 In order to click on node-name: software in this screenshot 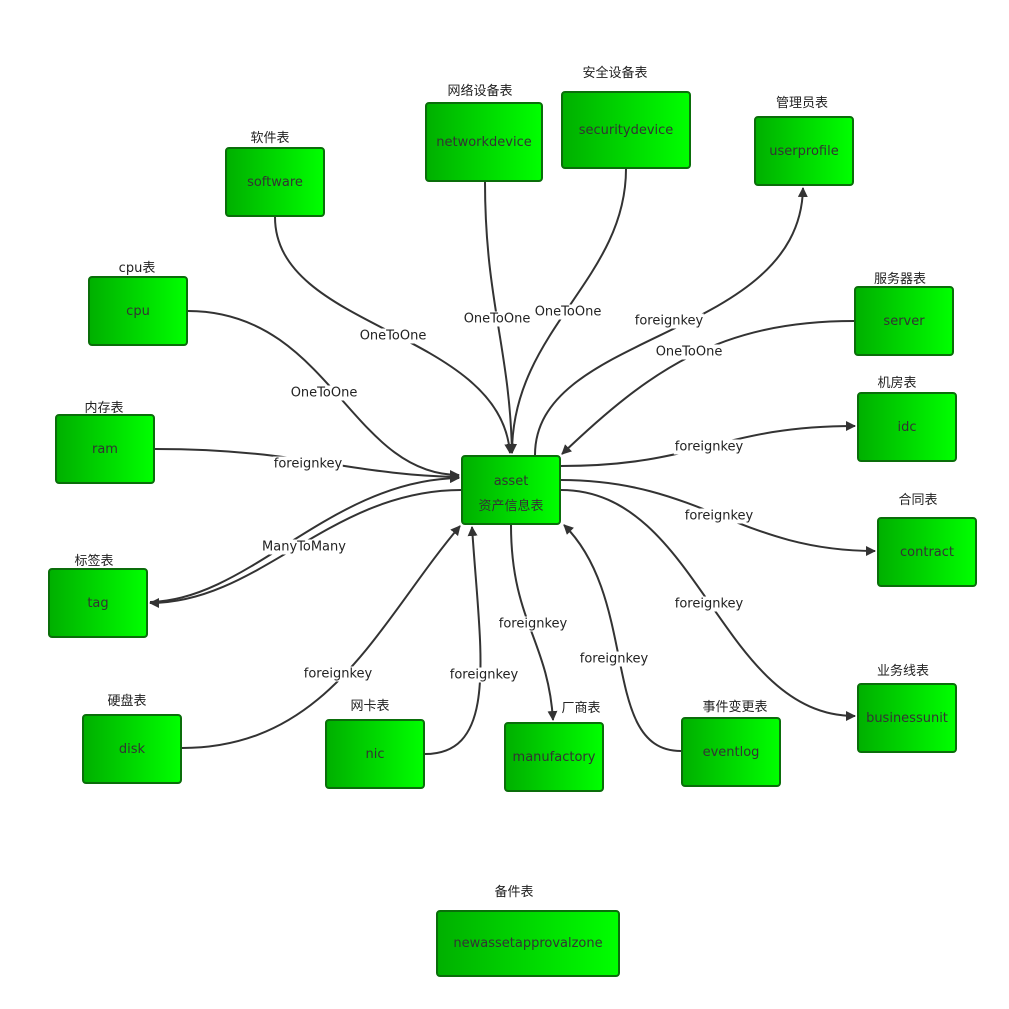, I will do `click(275, 182)`.